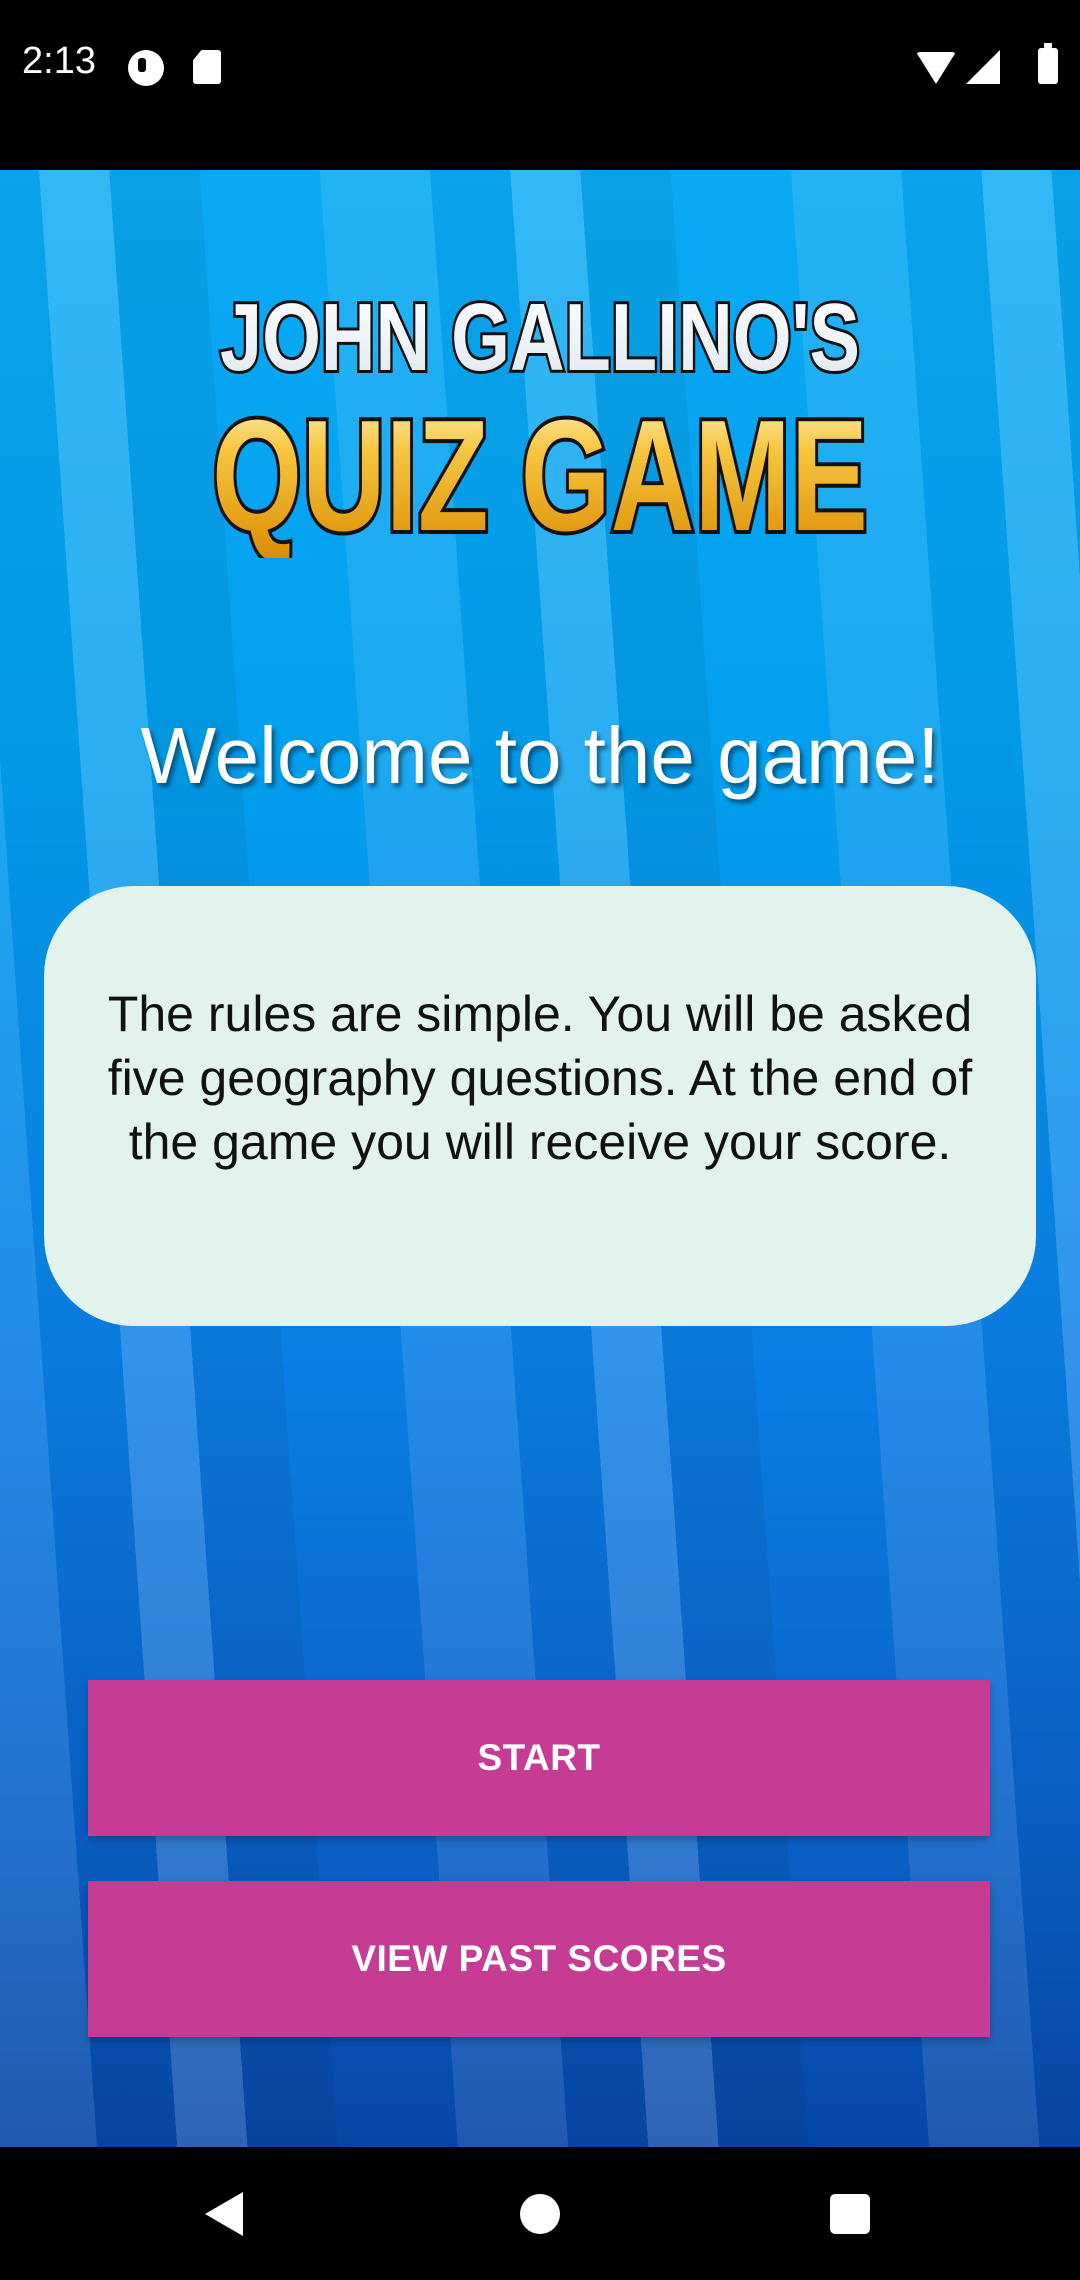 This screenshot has width=1080, height=2280. Describe the element at coordinates (936, 68) in the screenshot. I see `wifi-icon` at that location.